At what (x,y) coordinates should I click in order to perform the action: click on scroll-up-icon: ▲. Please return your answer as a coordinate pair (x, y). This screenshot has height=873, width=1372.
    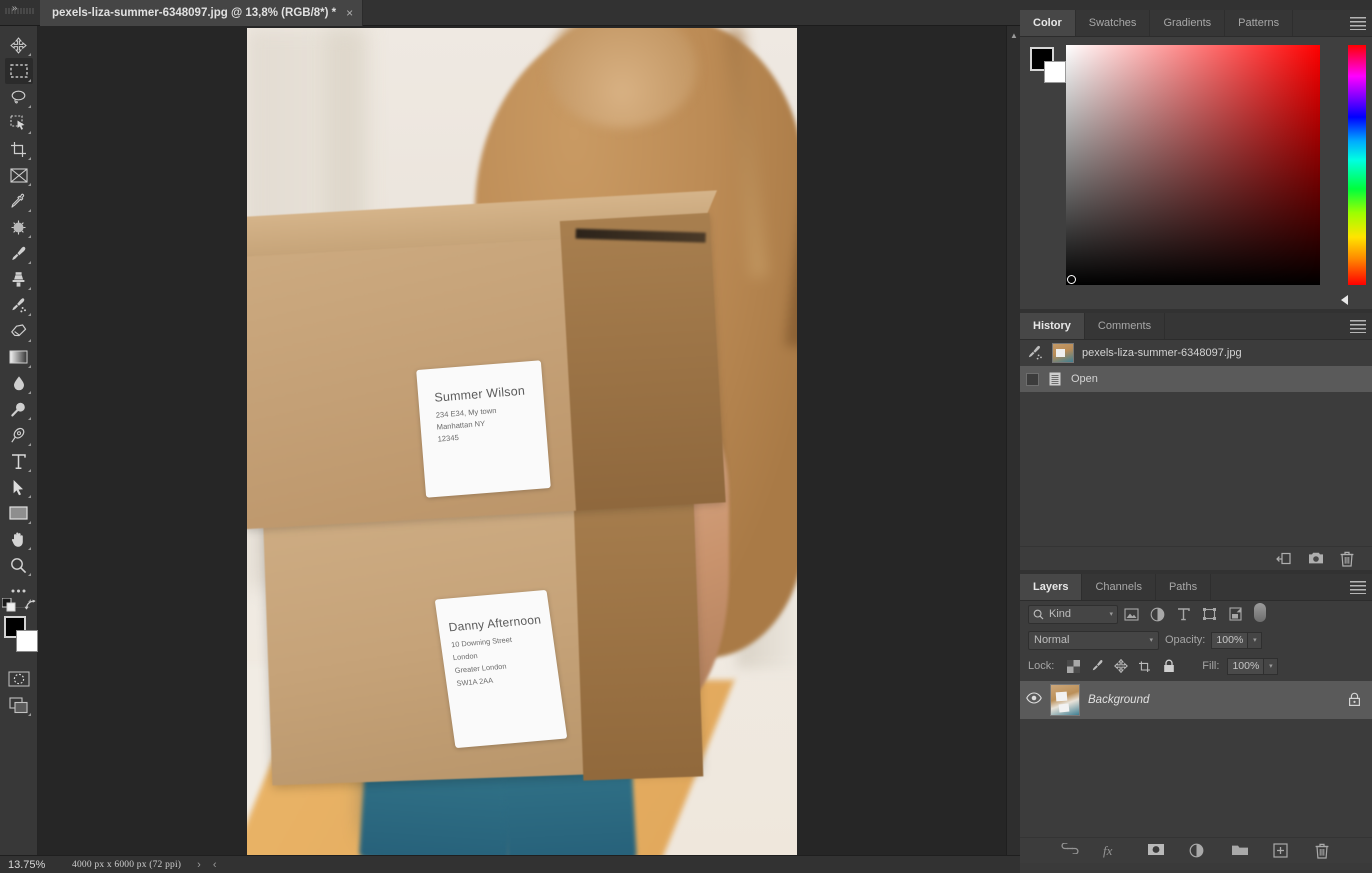
    Looking at the image, I should click on (1014, 35).